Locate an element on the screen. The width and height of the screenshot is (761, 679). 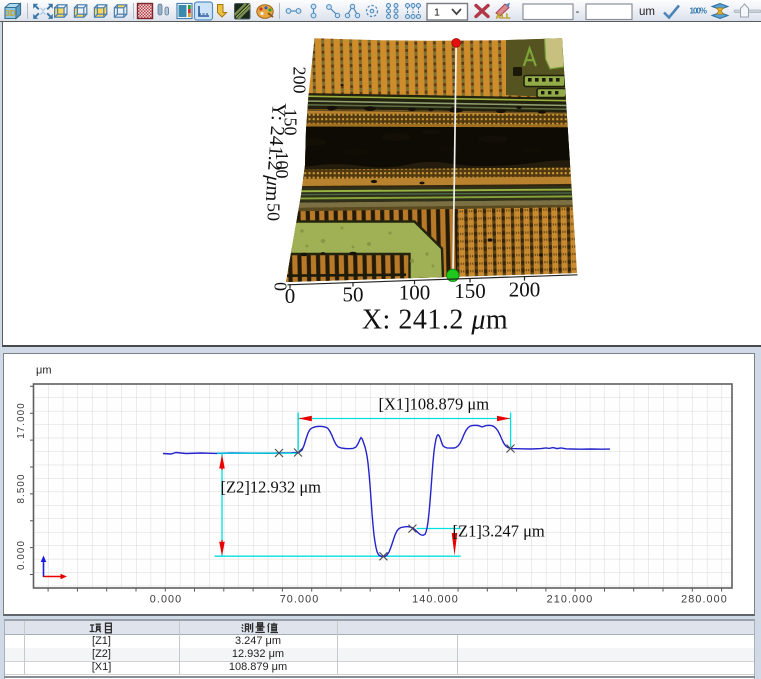
svg-text: 70.000 is located at coordinates (300, 600).